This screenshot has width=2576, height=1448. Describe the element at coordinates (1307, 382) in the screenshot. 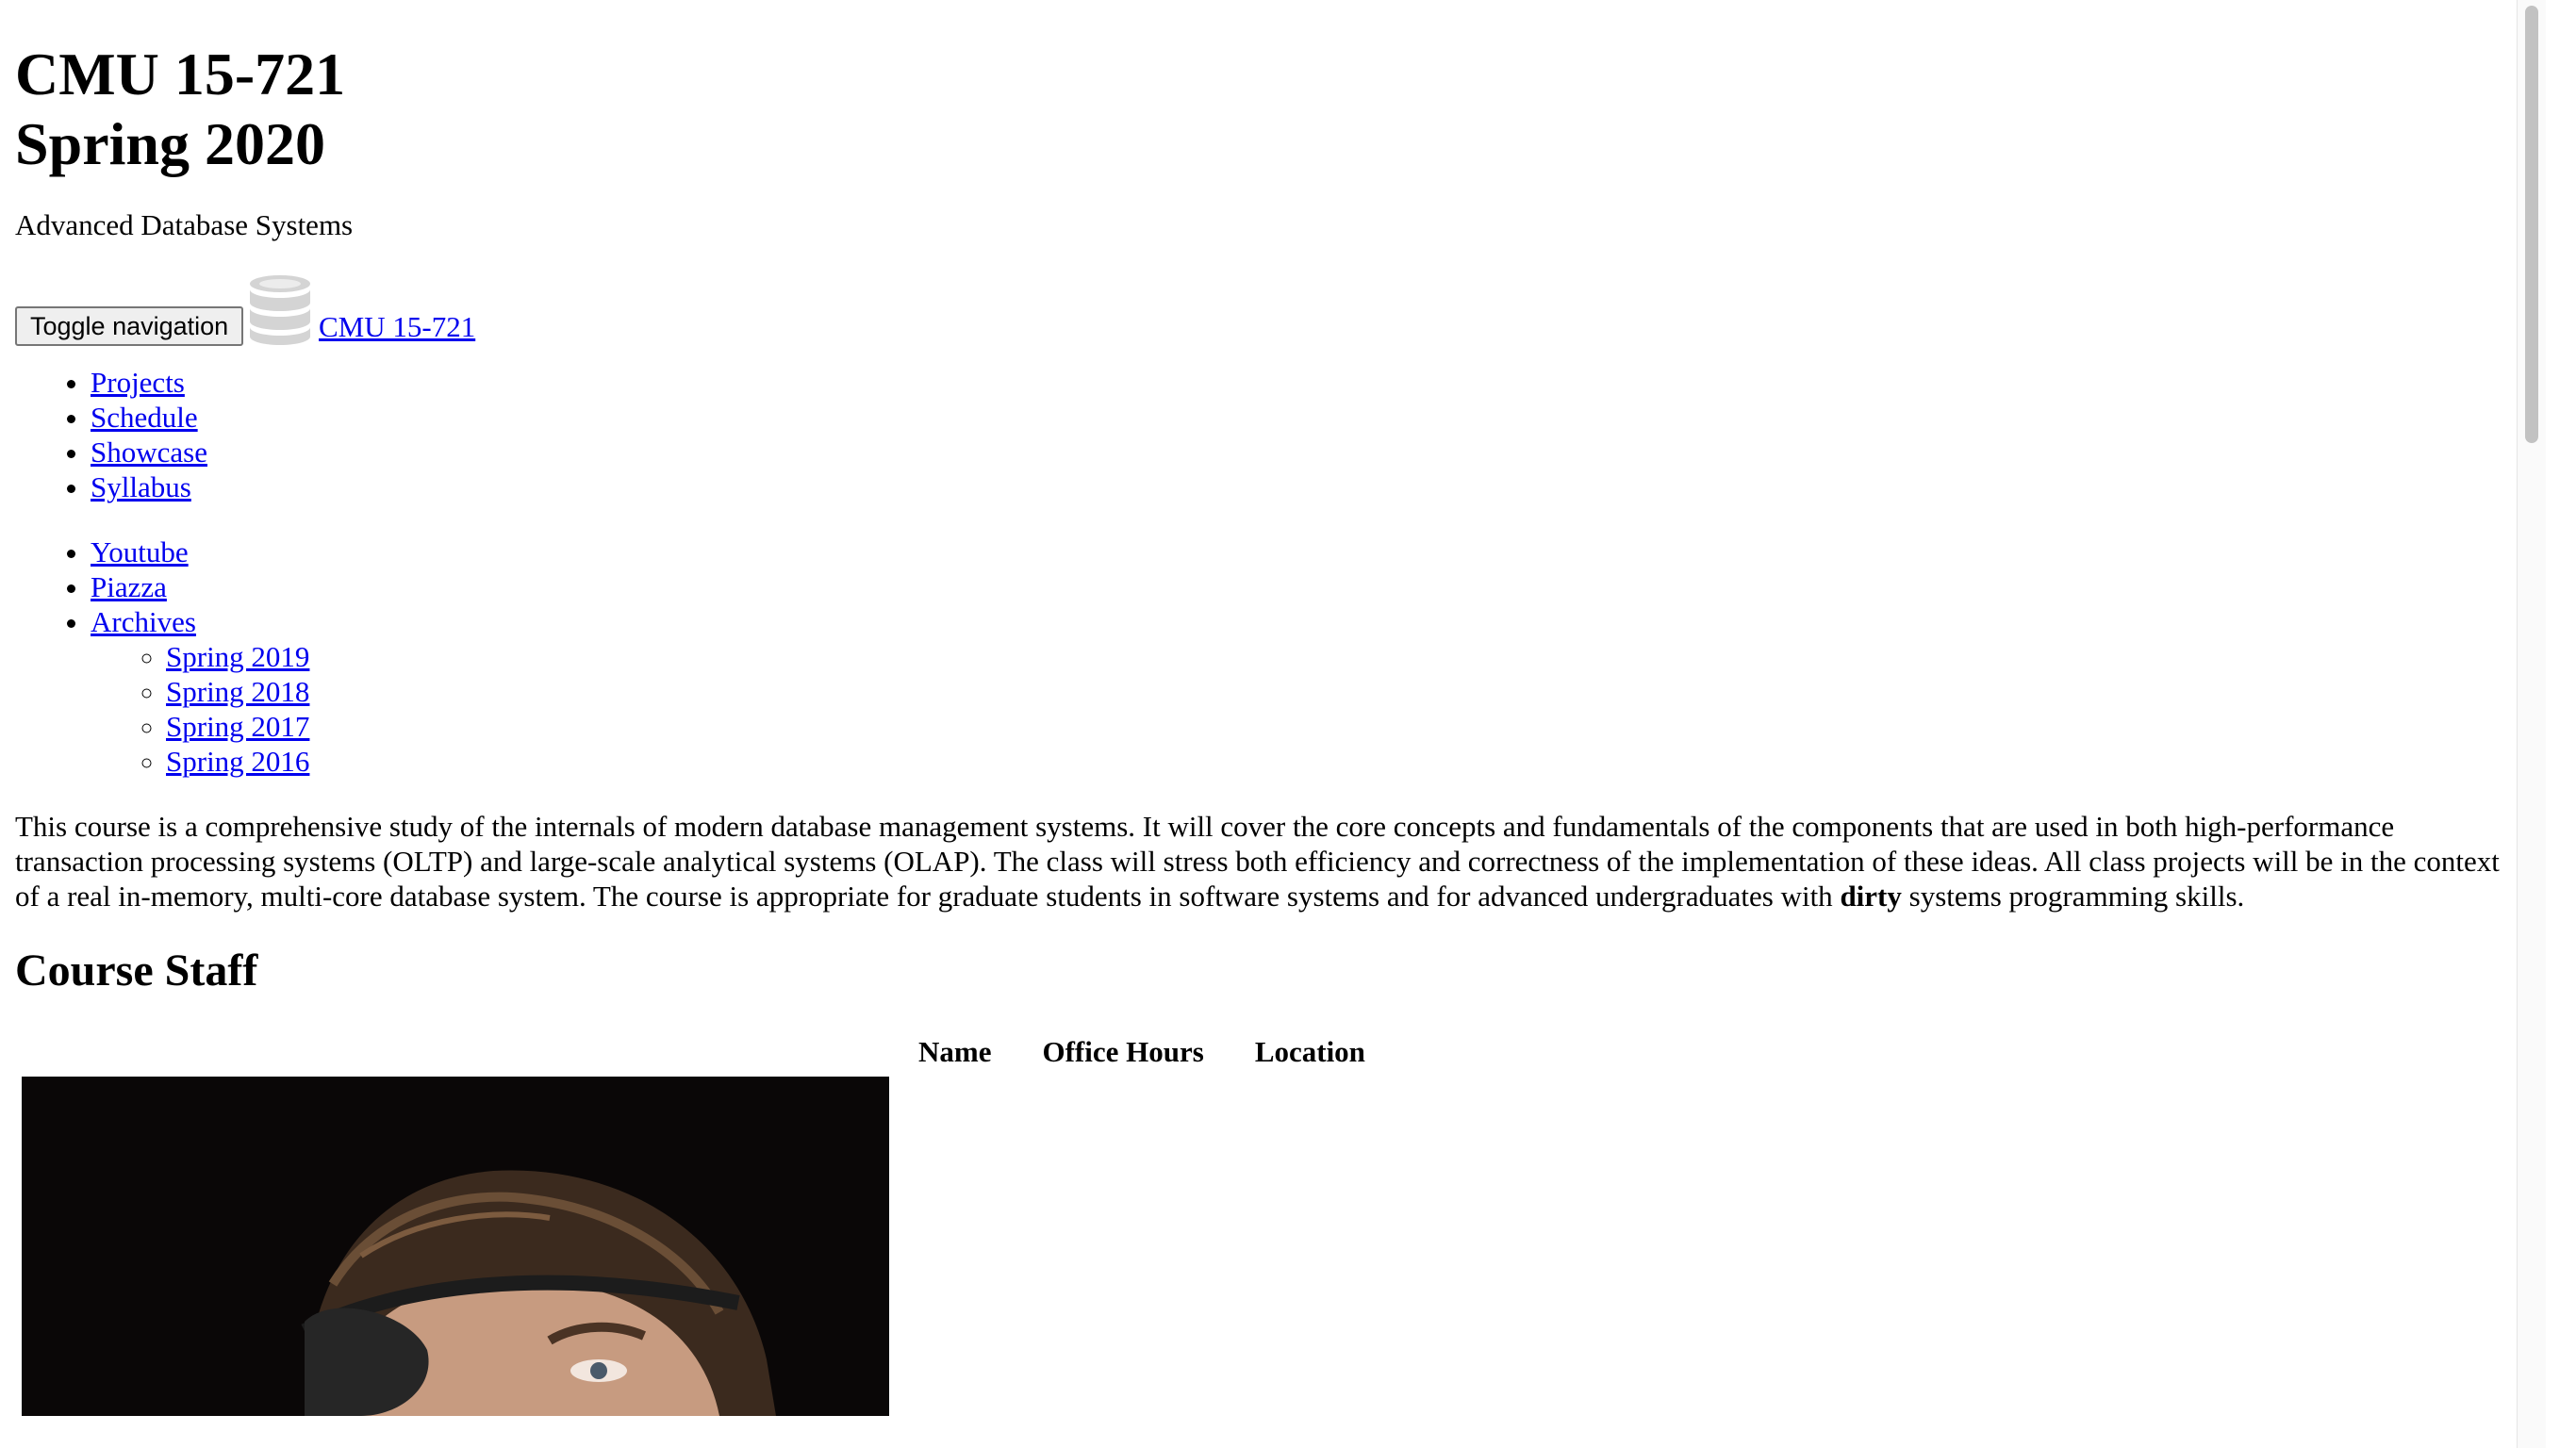

I see `nav-item-projects: Projects` at that location.